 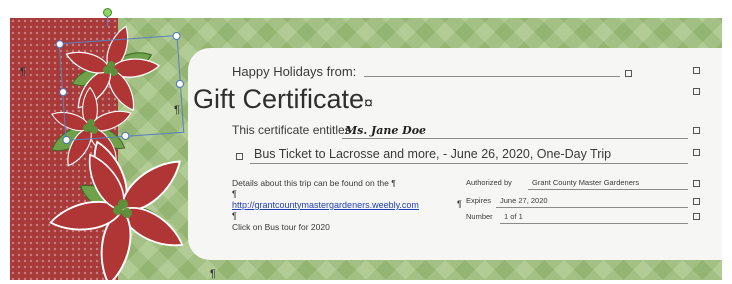 I want to click on recipient-name: Ms. Jane Doe, so click(x=385, y=130).